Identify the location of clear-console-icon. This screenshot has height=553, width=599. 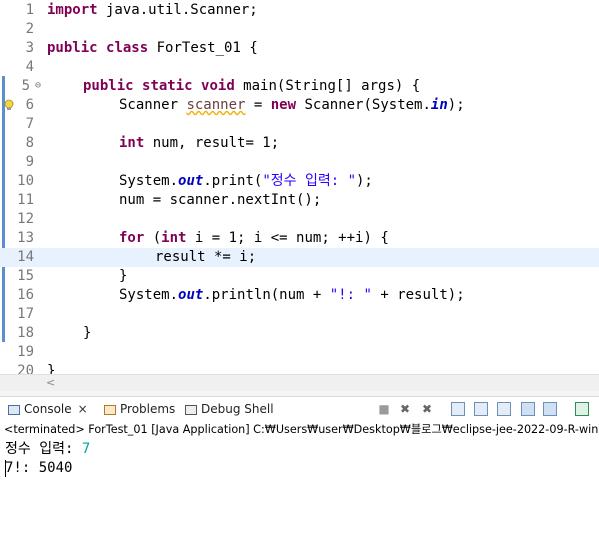
(458, 409).